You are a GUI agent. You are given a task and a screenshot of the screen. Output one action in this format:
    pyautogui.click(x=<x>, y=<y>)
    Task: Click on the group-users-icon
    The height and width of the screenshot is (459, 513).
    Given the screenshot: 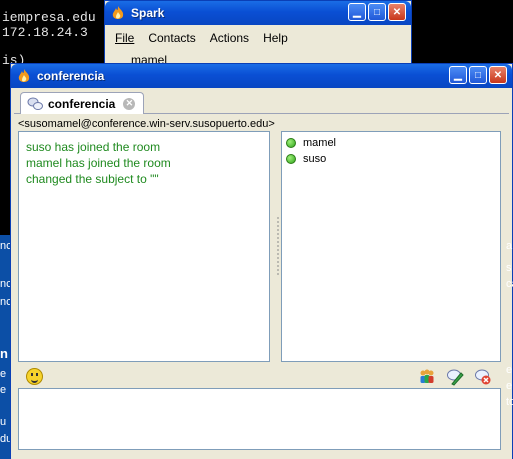 What is the action you would take?
    pyautogui.click(x=427, y=377)
    